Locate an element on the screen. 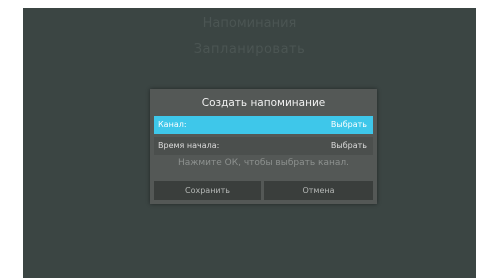 The height and width of the screenshot is (278, 492). start-time-row: Время начала: Выбрать is located at coordinates (263, 146).